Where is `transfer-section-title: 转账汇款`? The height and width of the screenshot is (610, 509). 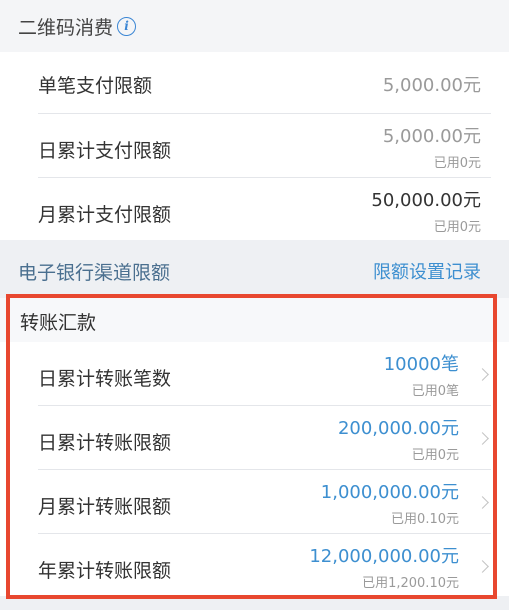 transfer-section-title: 转账汇款 is located at coordinates (58, 323).